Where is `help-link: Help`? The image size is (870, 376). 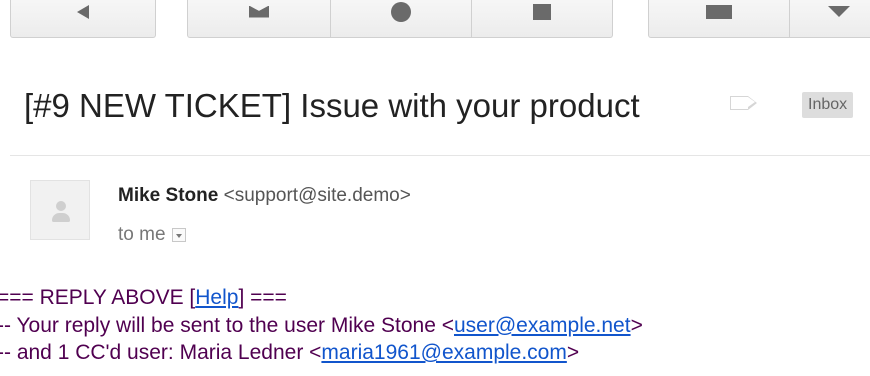 help-link: Help is located at coordinates (216, 297).